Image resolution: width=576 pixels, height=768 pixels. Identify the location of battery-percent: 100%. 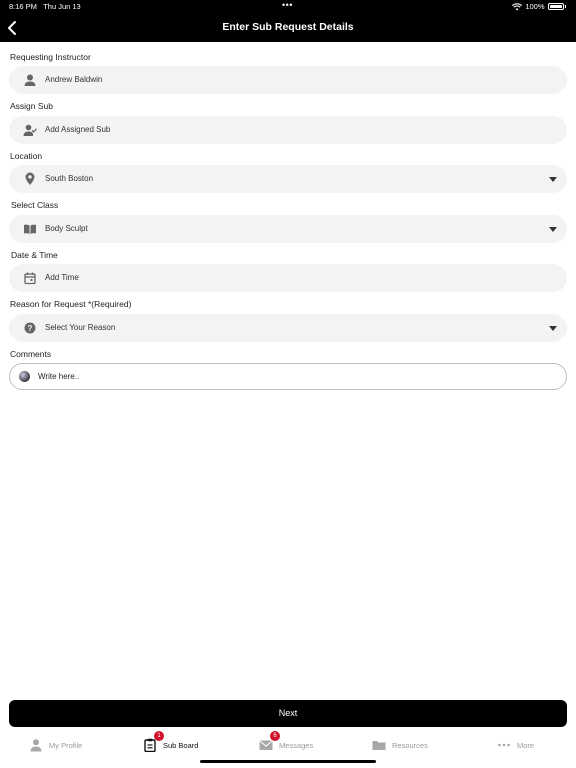
(535, 6).